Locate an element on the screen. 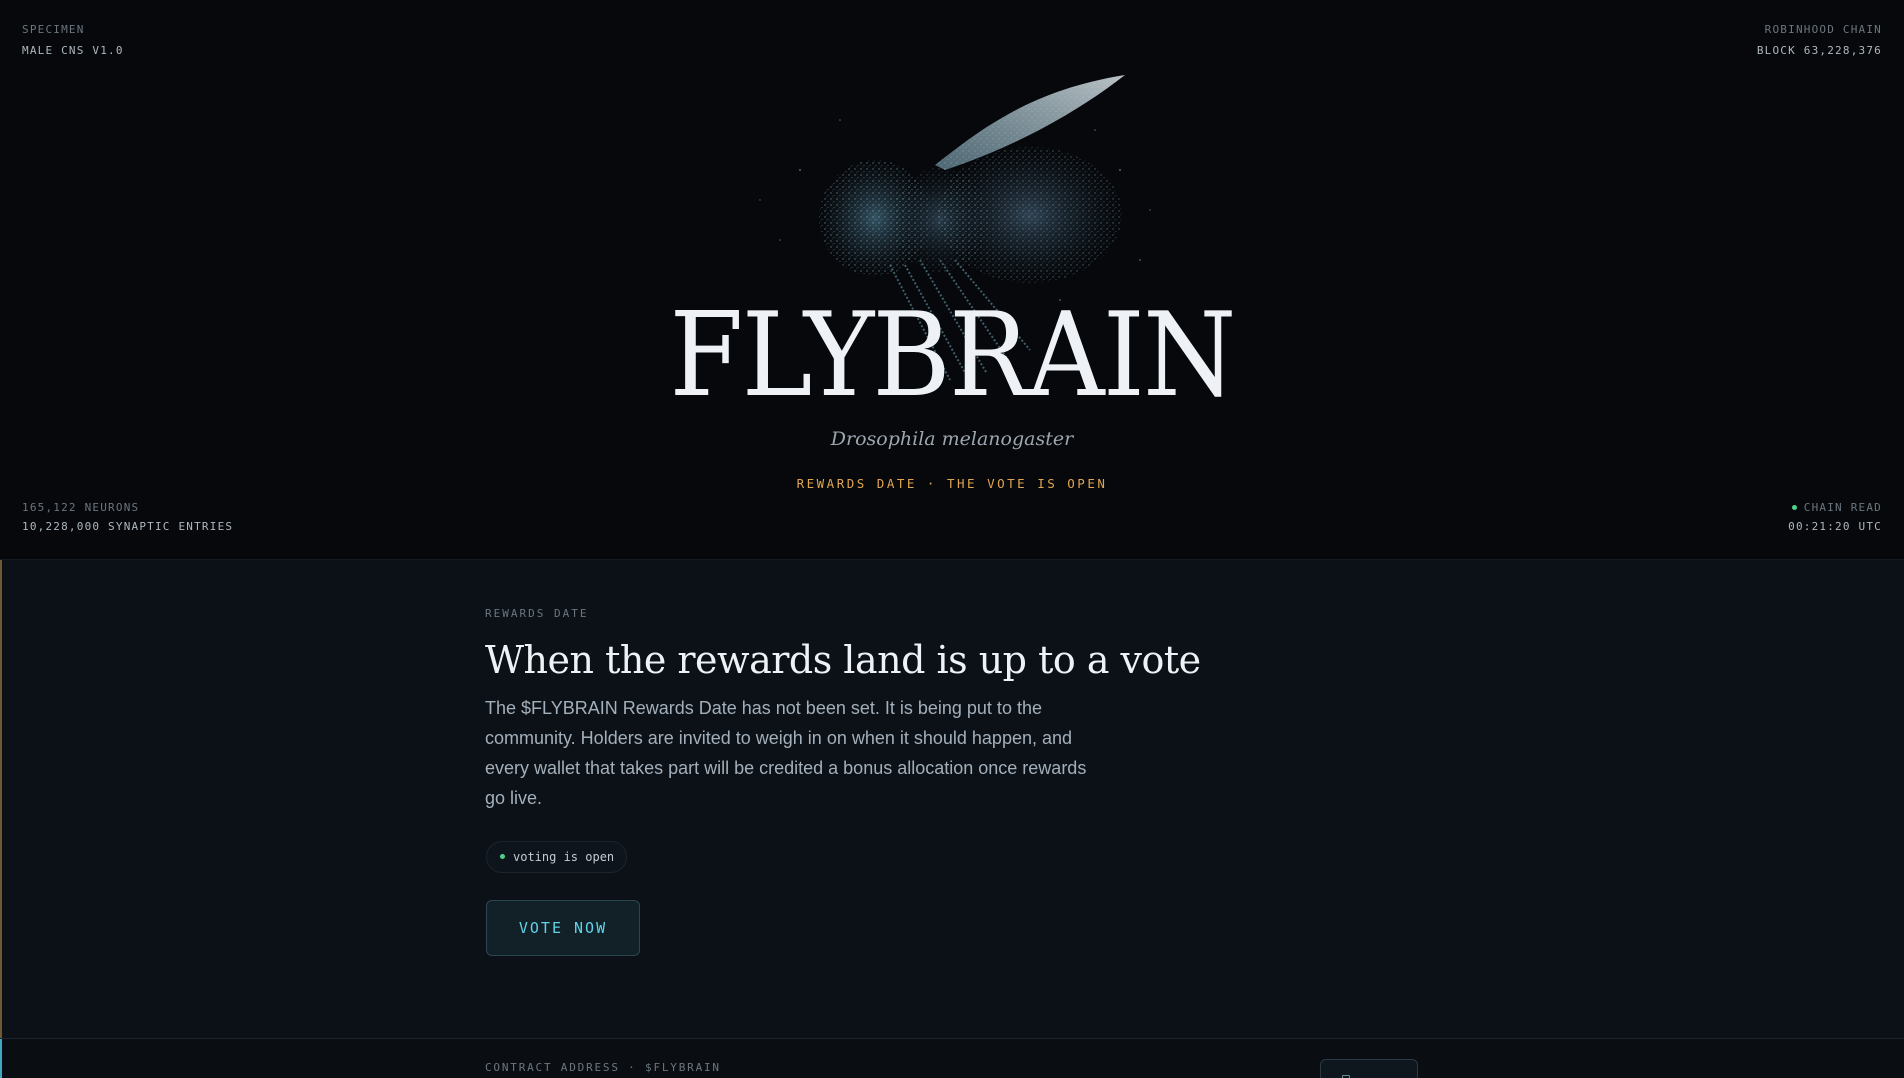  block-number: BLOCK 63,228,376 is located at coordinates (1819, 50).